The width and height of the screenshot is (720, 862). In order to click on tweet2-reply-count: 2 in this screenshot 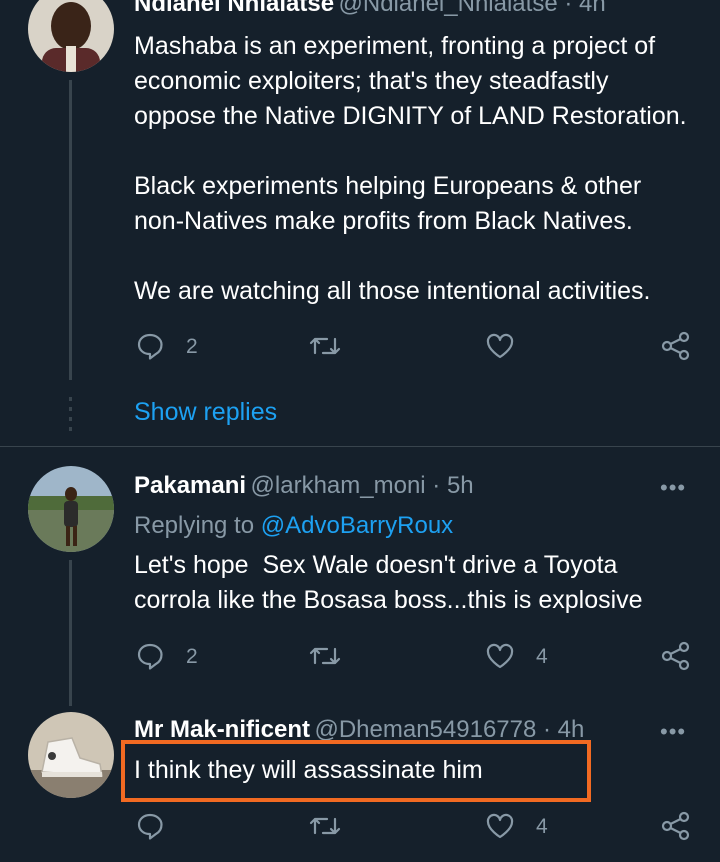, I will do `click(192, 656)`.